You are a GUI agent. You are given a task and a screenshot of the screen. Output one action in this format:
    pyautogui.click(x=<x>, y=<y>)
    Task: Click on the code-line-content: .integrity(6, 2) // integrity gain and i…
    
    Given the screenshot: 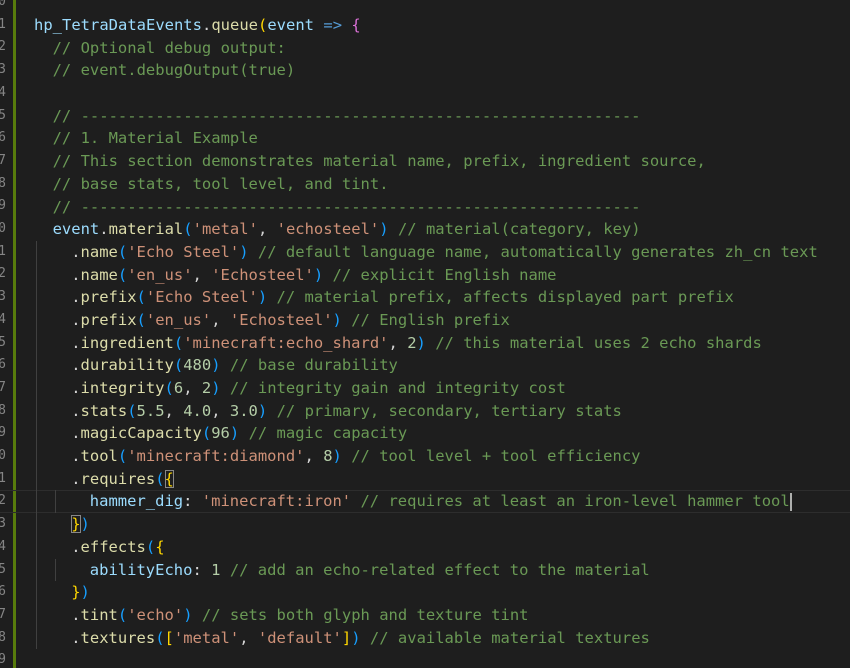 What is the action you would take?
    pyautogui.click(x=318, y=388)
    